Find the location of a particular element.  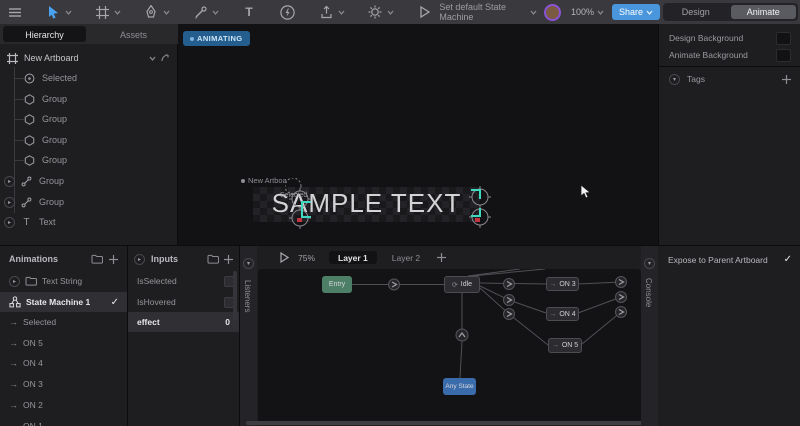

pen-tool-icon is located at coordinates (151, 12).